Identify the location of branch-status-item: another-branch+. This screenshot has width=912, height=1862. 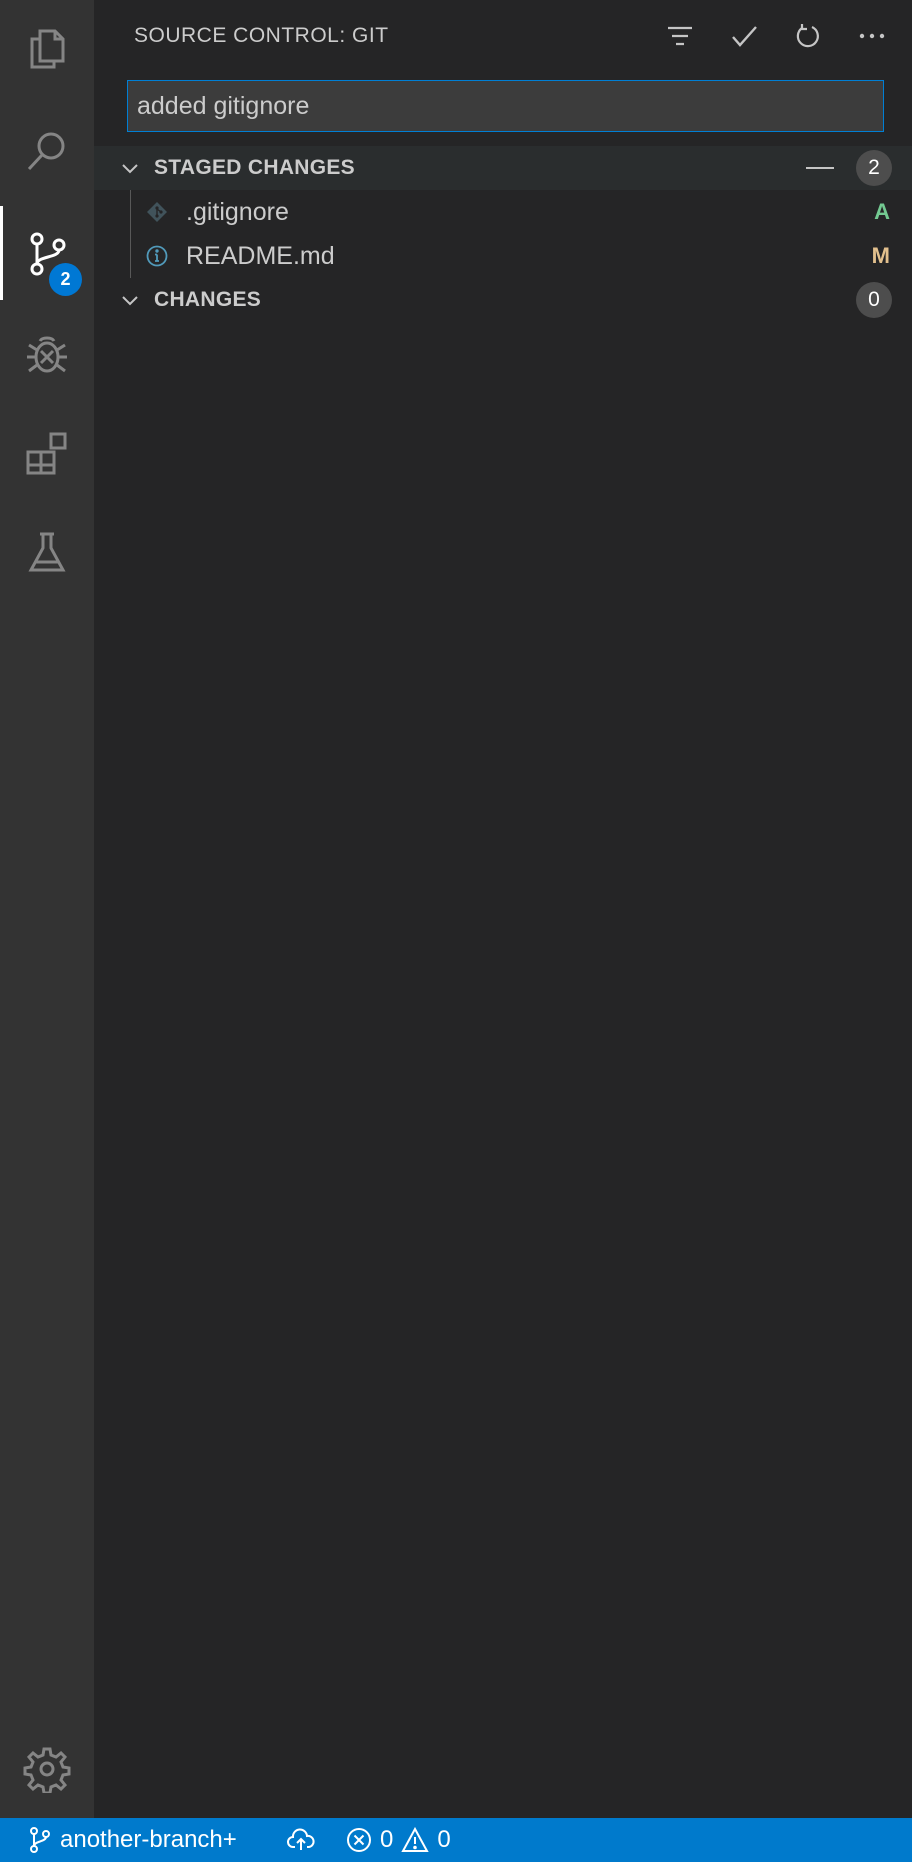
(132, 1840).